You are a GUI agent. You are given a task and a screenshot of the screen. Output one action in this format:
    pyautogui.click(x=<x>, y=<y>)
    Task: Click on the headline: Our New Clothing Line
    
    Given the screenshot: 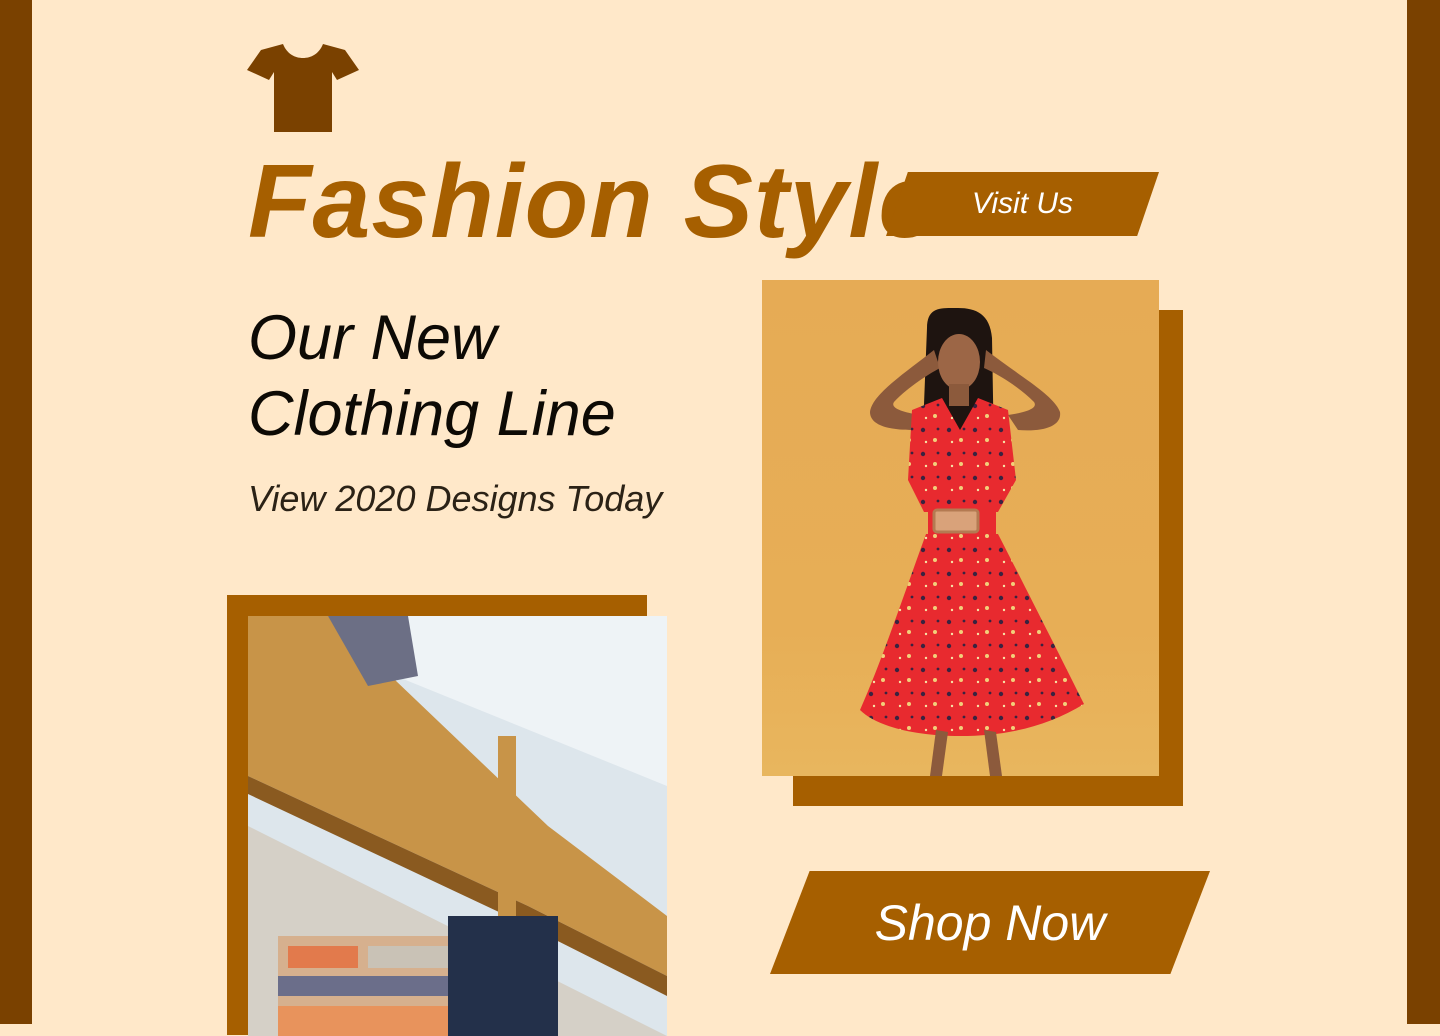 What is the action you would take?
    pyautogui.click(x=432, y=376)
    